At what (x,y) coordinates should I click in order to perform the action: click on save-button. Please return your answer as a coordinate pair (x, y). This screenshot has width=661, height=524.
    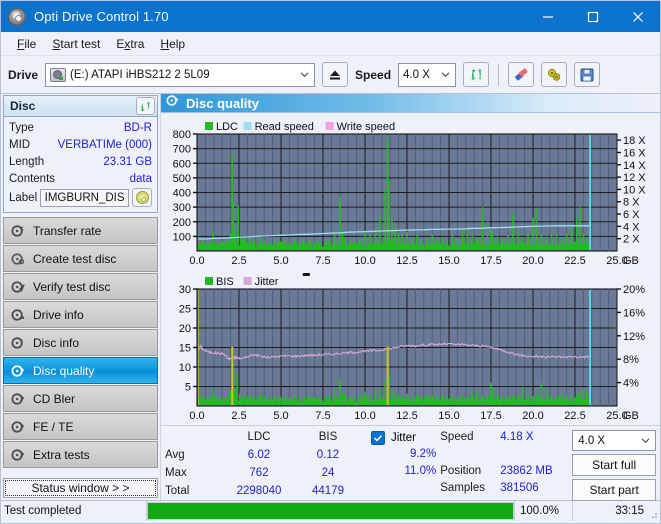
    Looking at the image, I should click on (587, 74).